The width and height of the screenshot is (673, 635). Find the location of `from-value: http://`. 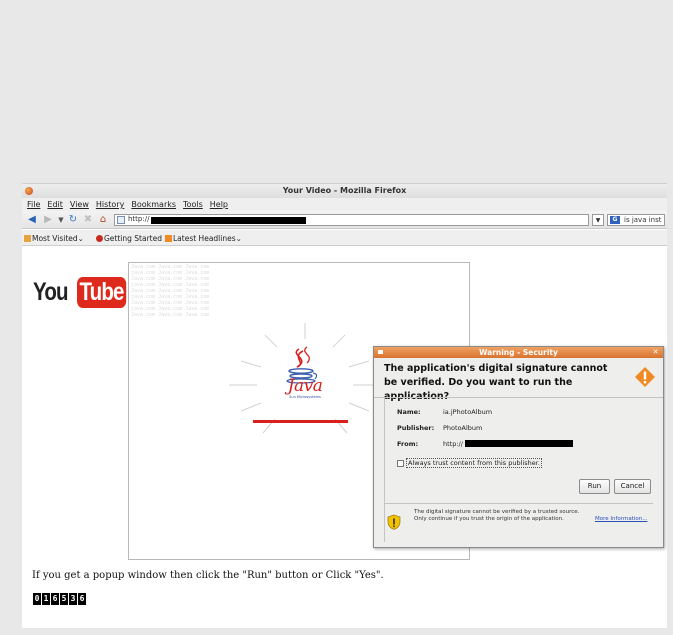

from-value: http:// is located at coordinates (453, 444).